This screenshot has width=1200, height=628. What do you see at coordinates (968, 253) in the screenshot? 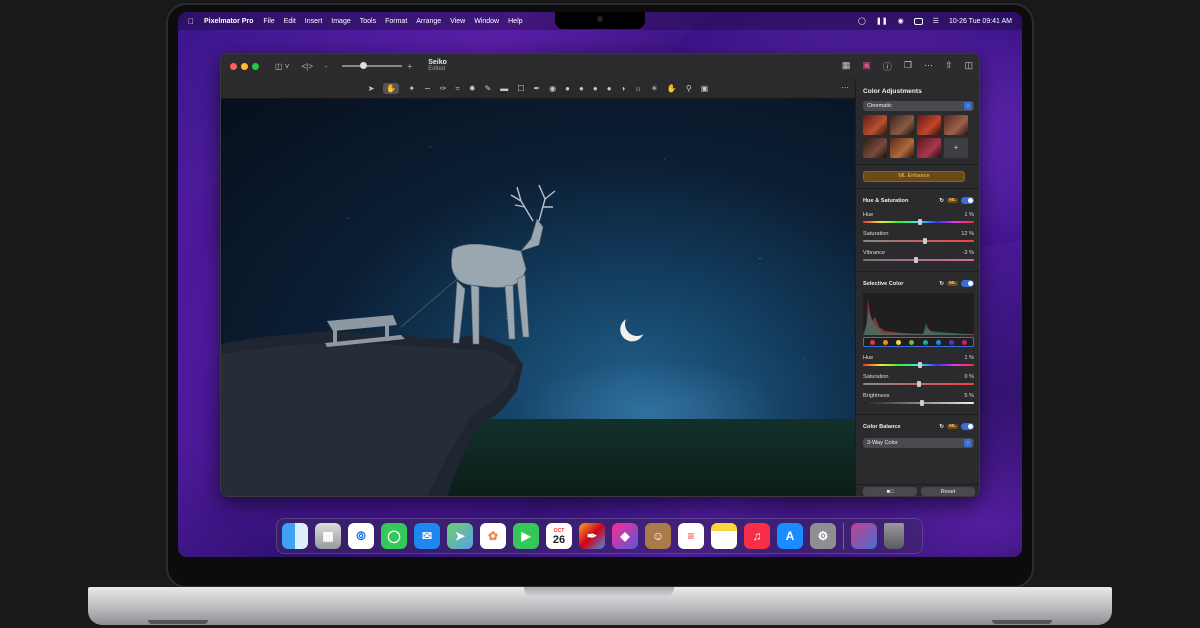
I see `slider-value: -3 %` at bounding box center [968, 253].